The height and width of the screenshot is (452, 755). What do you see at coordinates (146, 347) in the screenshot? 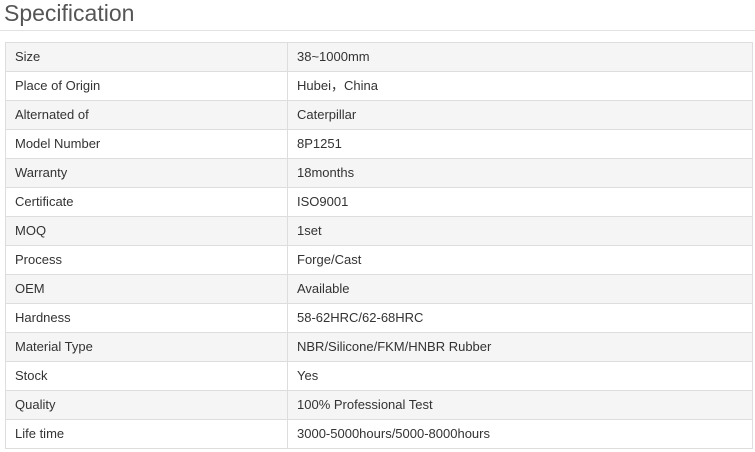
I see `spec-label-material-type: Material Type` at bounding box center [146, 347].